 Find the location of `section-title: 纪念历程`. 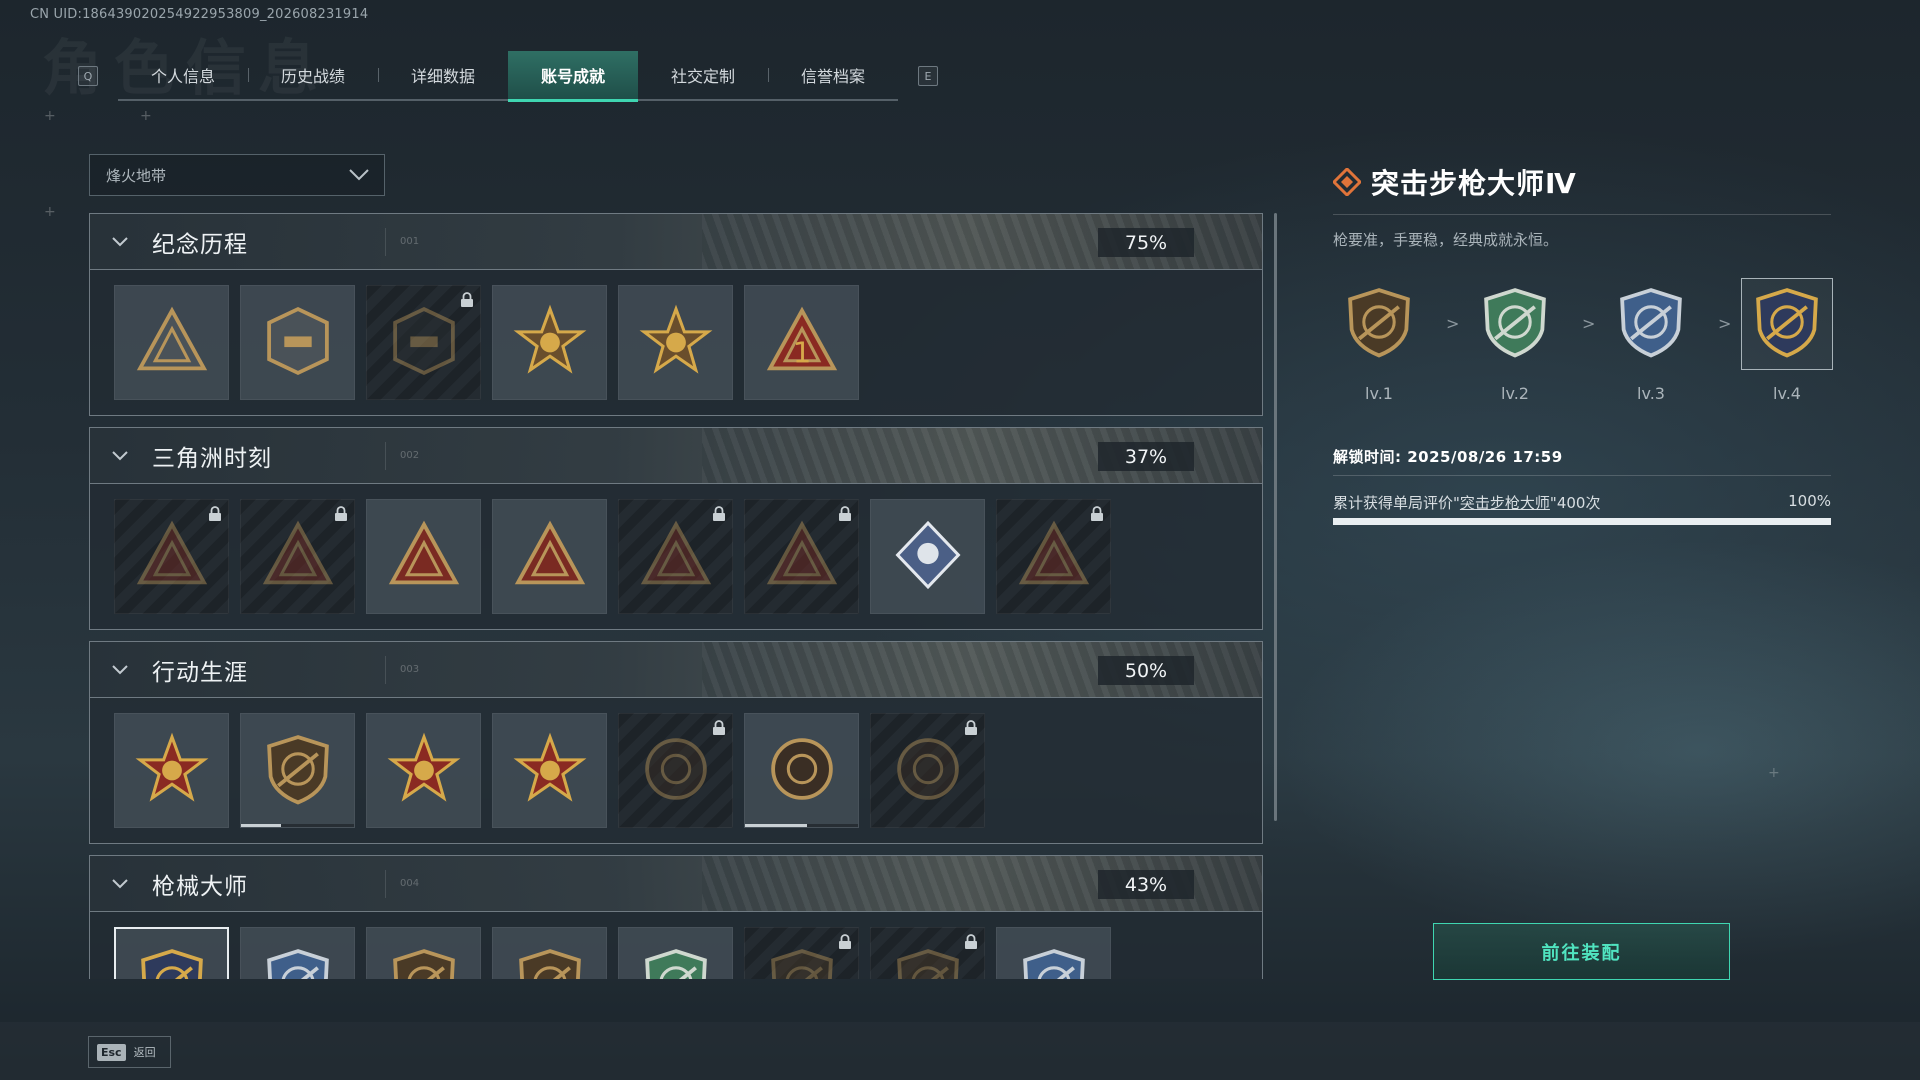

section-title: 纪念历程 is located at coordinates (200, 244).